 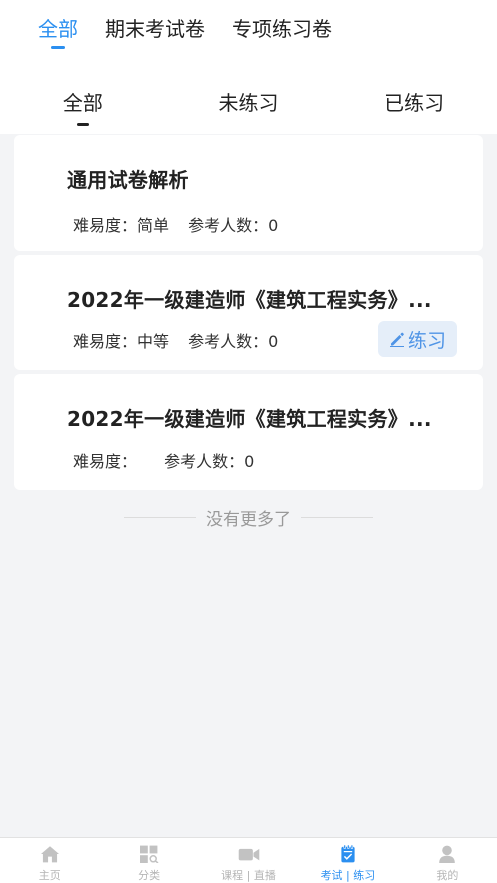 I want to click on difficulty-value: 中等, so click(x=153, y=341).